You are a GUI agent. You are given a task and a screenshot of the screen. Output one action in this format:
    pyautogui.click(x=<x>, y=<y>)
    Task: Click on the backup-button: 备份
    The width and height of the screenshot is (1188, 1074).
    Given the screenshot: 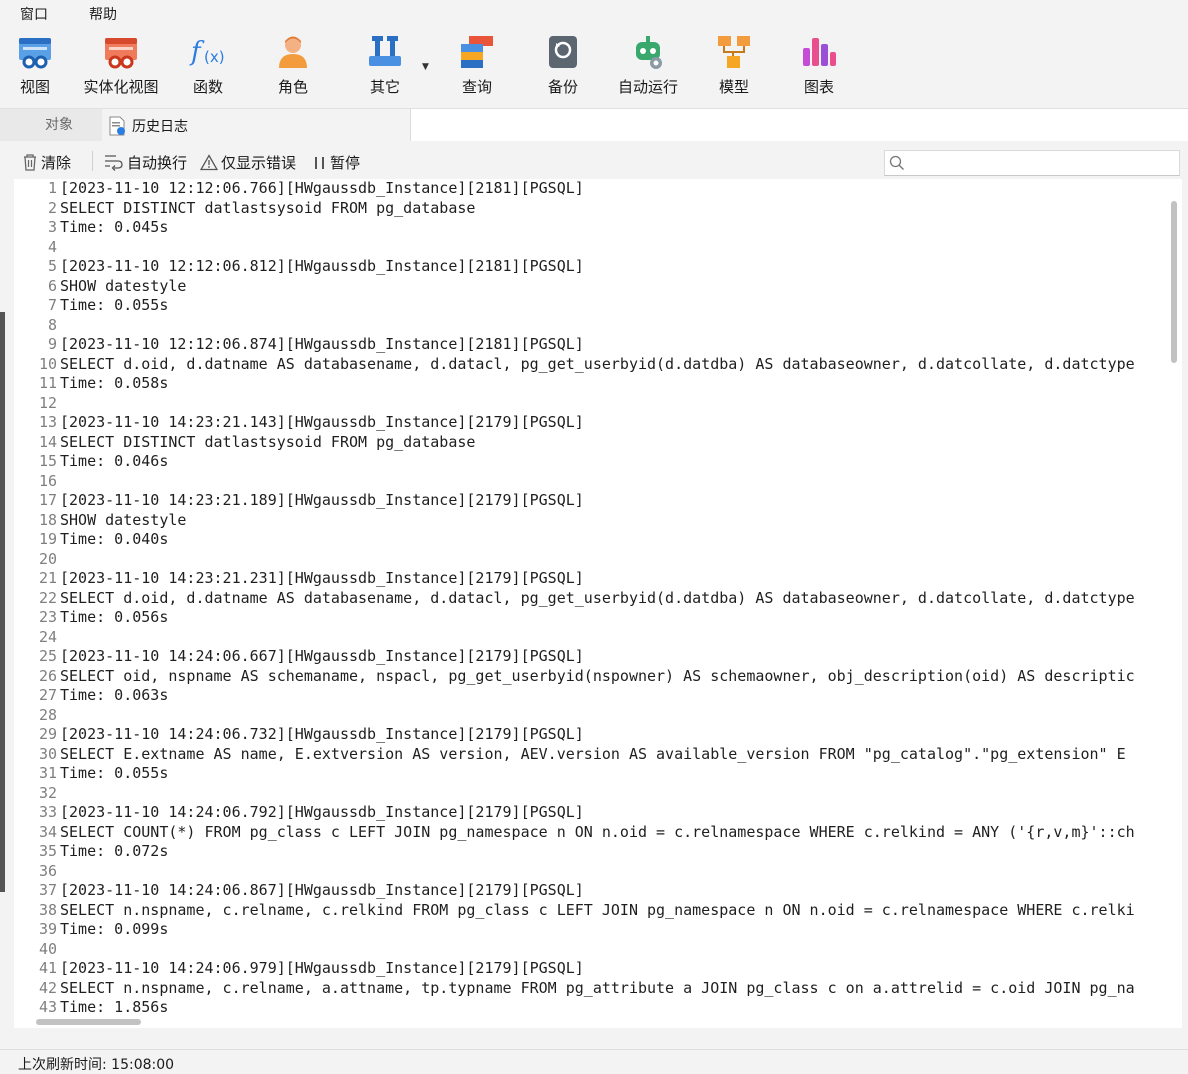 What is the action you would take?
    pyautogui.click(x=563, y=64)
    